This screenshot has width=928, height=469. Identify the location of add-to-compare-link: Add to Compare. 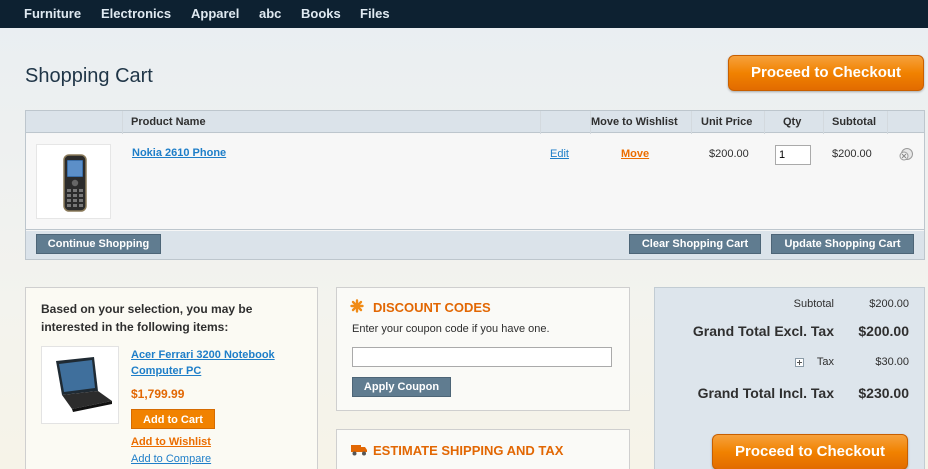
(171, 459).